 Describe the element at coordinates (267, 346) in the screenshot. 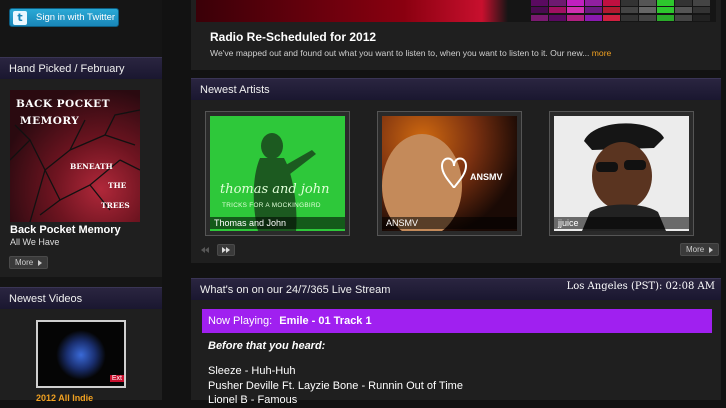

I see `play-history-label: Before that you heard:` at that location.